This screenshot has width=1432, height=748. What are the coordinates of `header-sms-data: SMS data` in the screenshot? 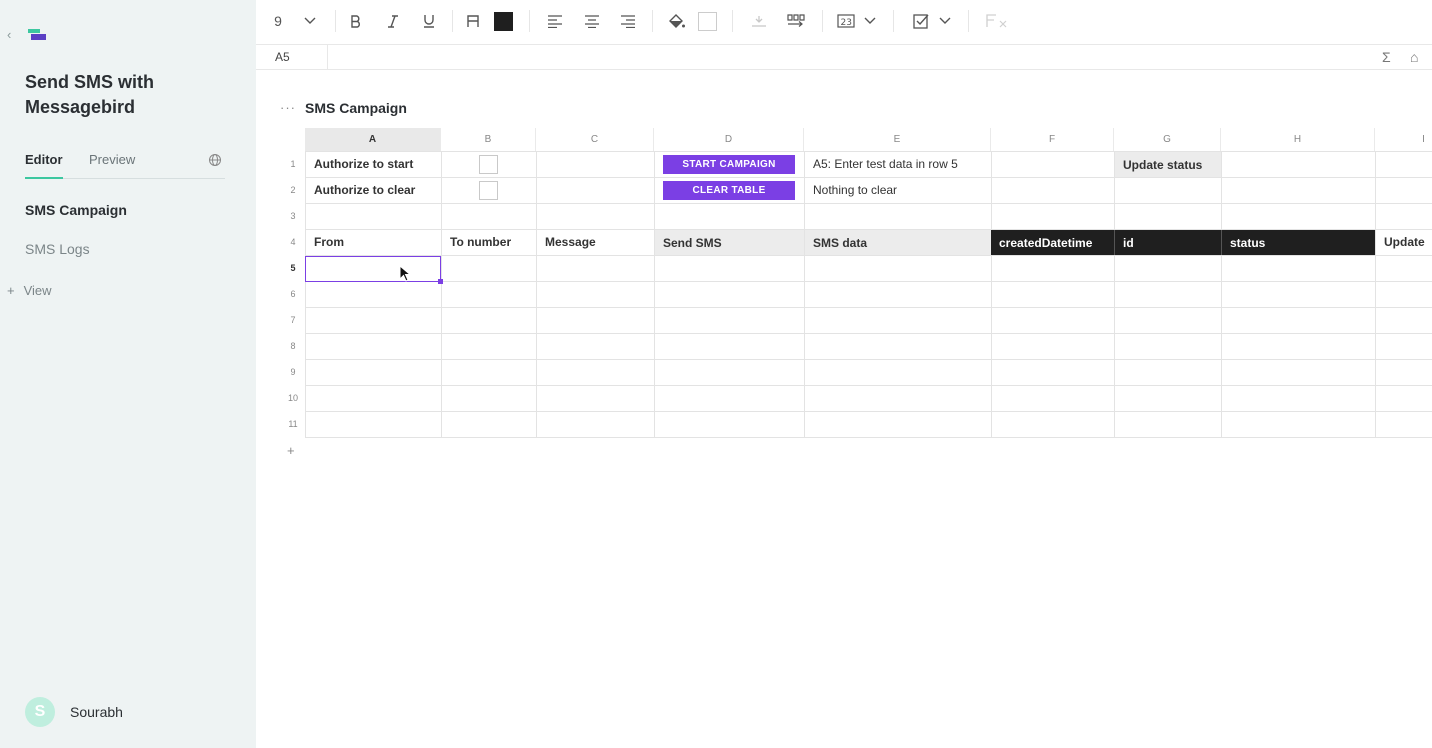 It's located at (898, 242).